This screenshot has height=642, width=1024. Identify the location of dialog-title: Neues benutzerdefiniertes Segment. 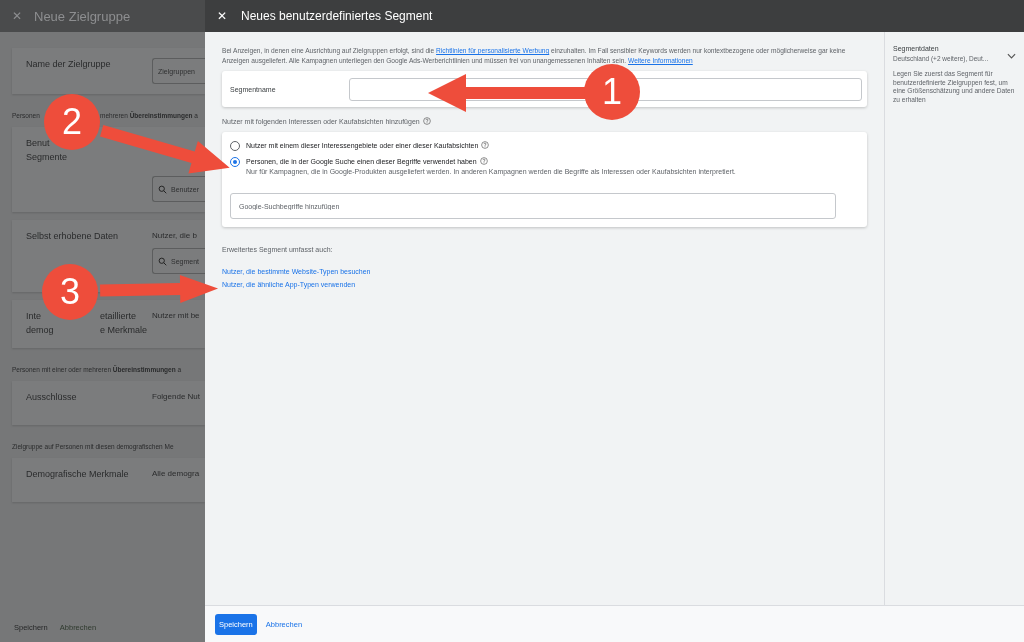
(337, 16).